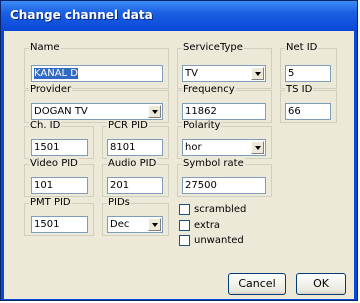 This screenshot has width=360, height=303. I want to click on audio-pid-value: 201, so click(120, 185).